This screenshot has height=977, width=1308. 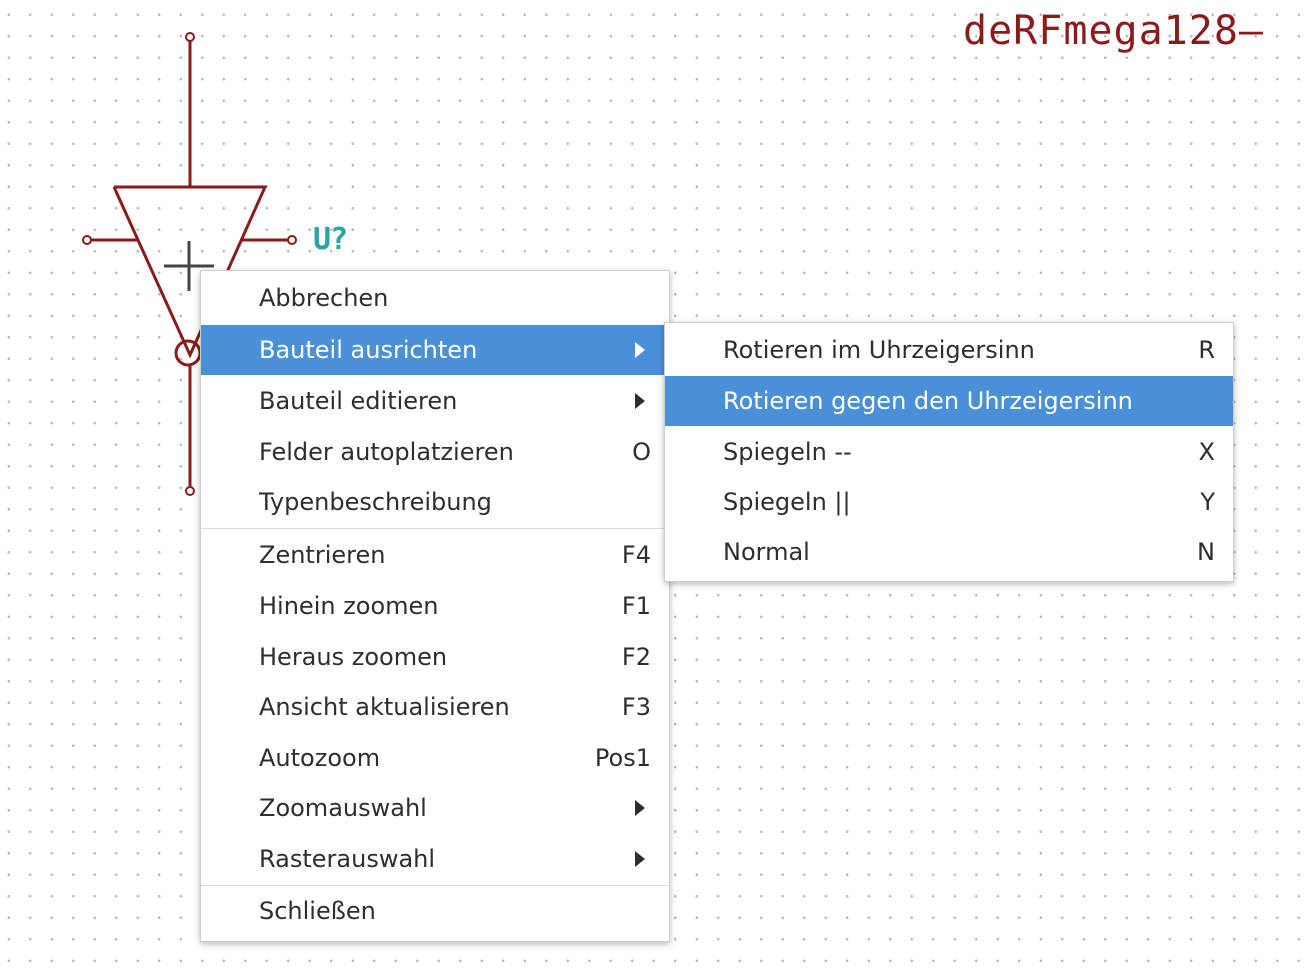 I want to click on menu-item-label: Rotieren gegen den Uhrzeigersinn, so click(x=928, y=401).